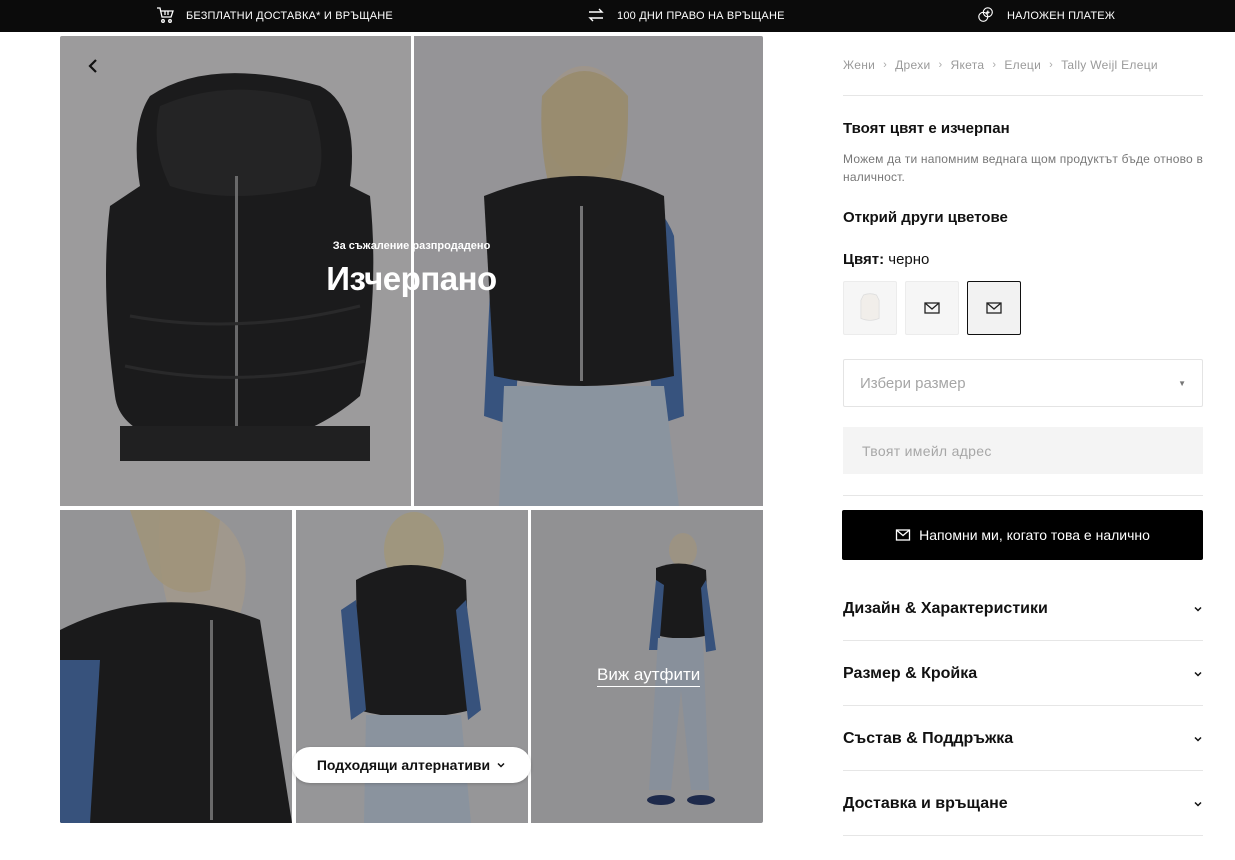  Describe the element at coordinates (927, 450) in the screenshot. I see `email-placeholder: Твоят имейл адрес` at that location.